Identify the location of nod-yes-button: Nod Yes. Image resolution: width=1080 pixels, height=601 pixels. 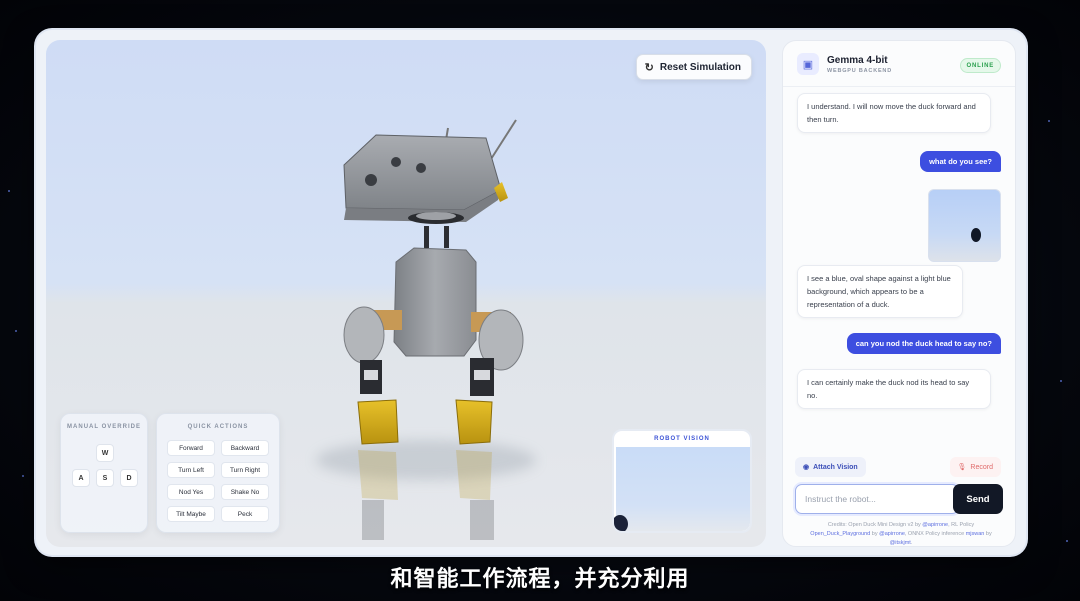
(191, 492).